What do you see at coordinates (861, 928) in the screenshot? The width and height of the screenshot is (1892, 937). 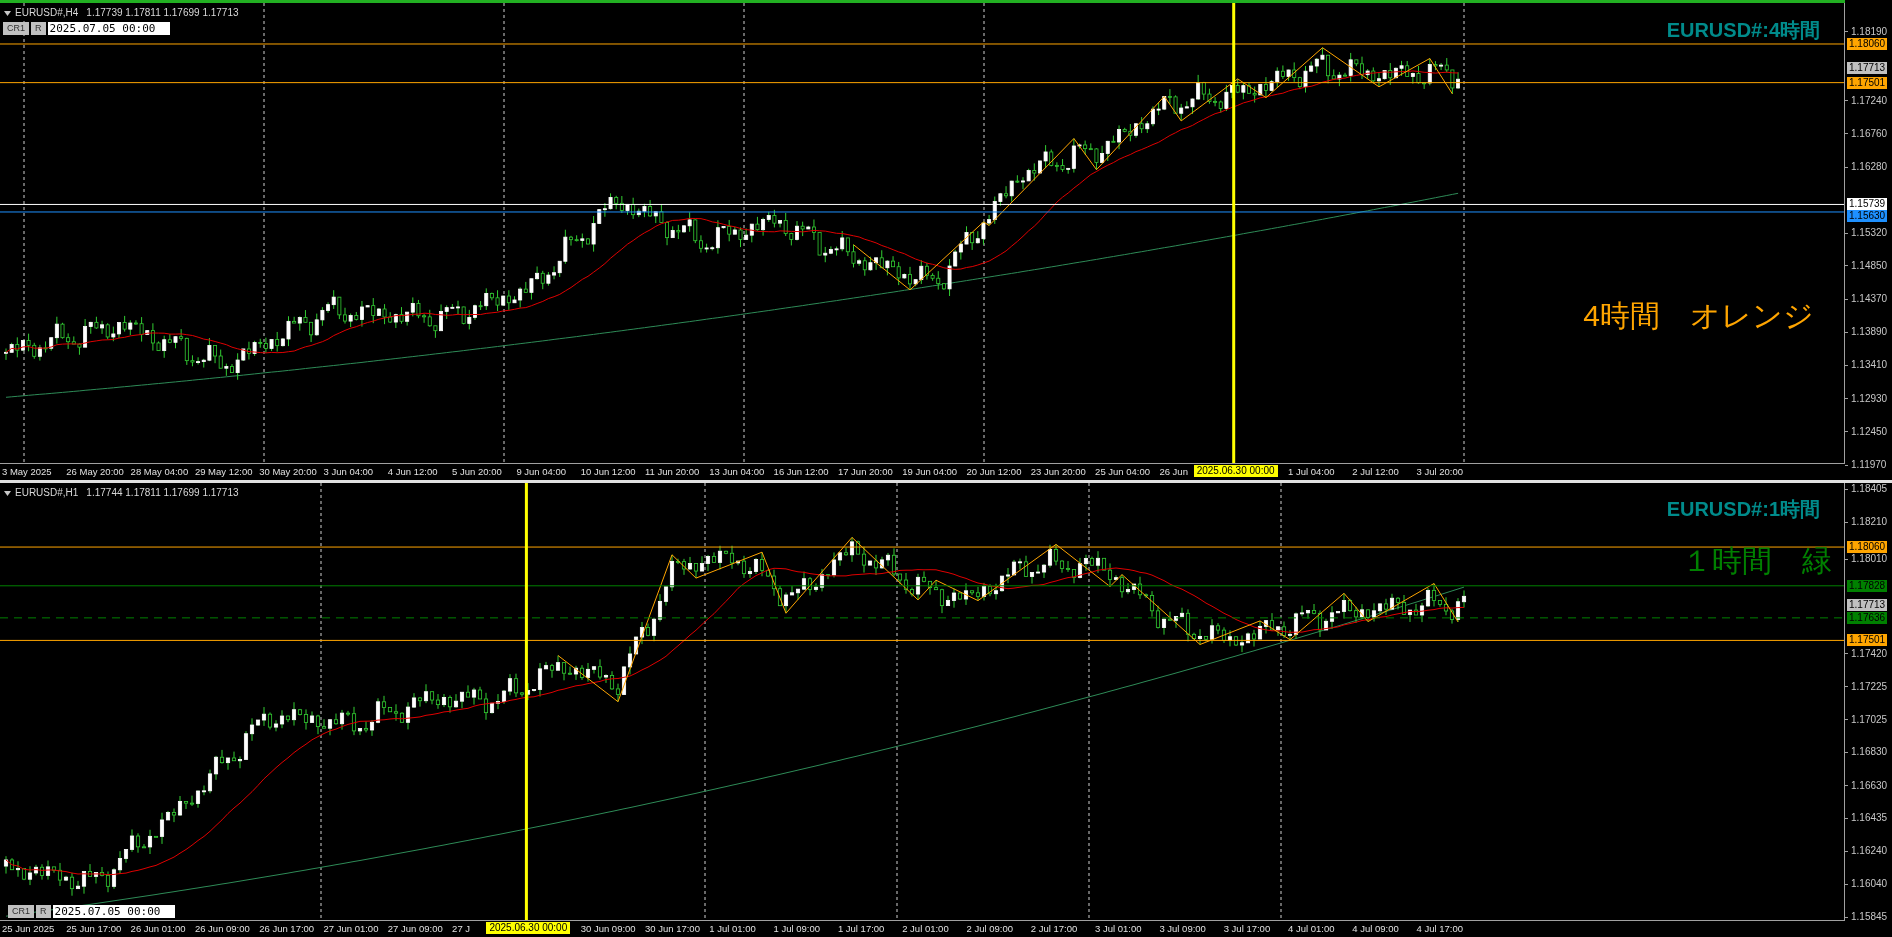 I see `time-axis-label: 1 Jul 17:00` at bounding box center [861, 928].